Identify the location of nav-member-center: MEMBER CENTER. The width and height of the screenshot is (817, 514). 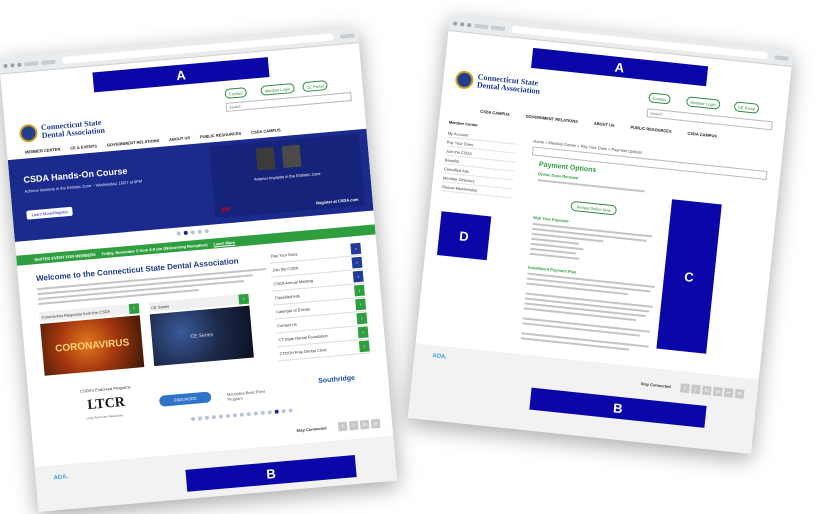
(43, 151).